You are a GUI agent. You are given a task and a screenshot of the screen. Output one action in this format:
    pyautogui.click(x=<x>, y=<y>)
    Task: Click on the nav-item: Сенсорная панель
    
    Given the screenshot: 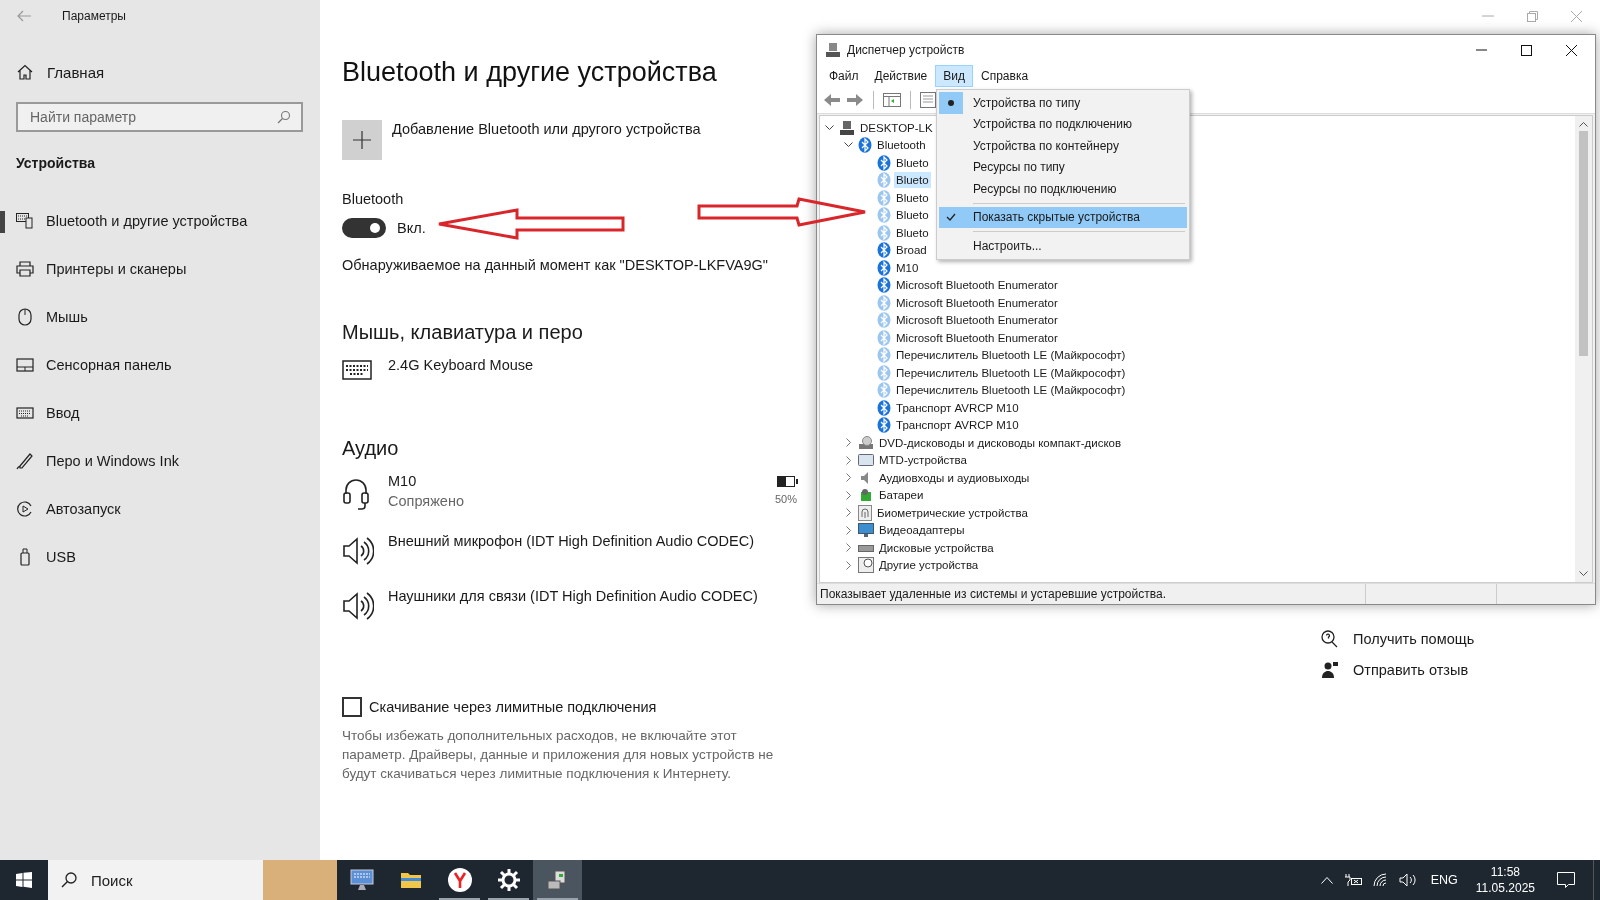 What is the action you would take?
    pyautogui.click(x=160, y=365)
    